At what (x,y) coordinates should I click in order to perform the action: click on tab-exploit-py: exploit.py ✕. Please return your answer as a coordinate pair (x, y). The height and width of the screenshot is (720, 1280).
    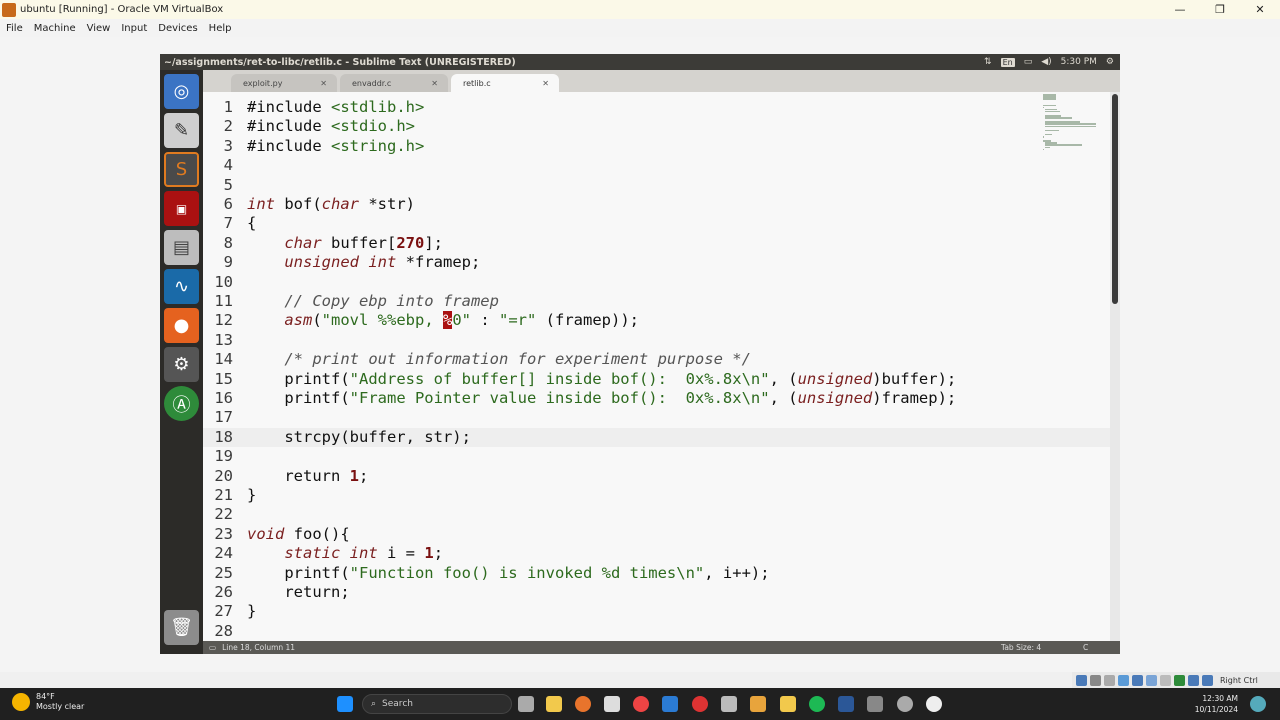
    Looking at the image, I should click on (284, 83).